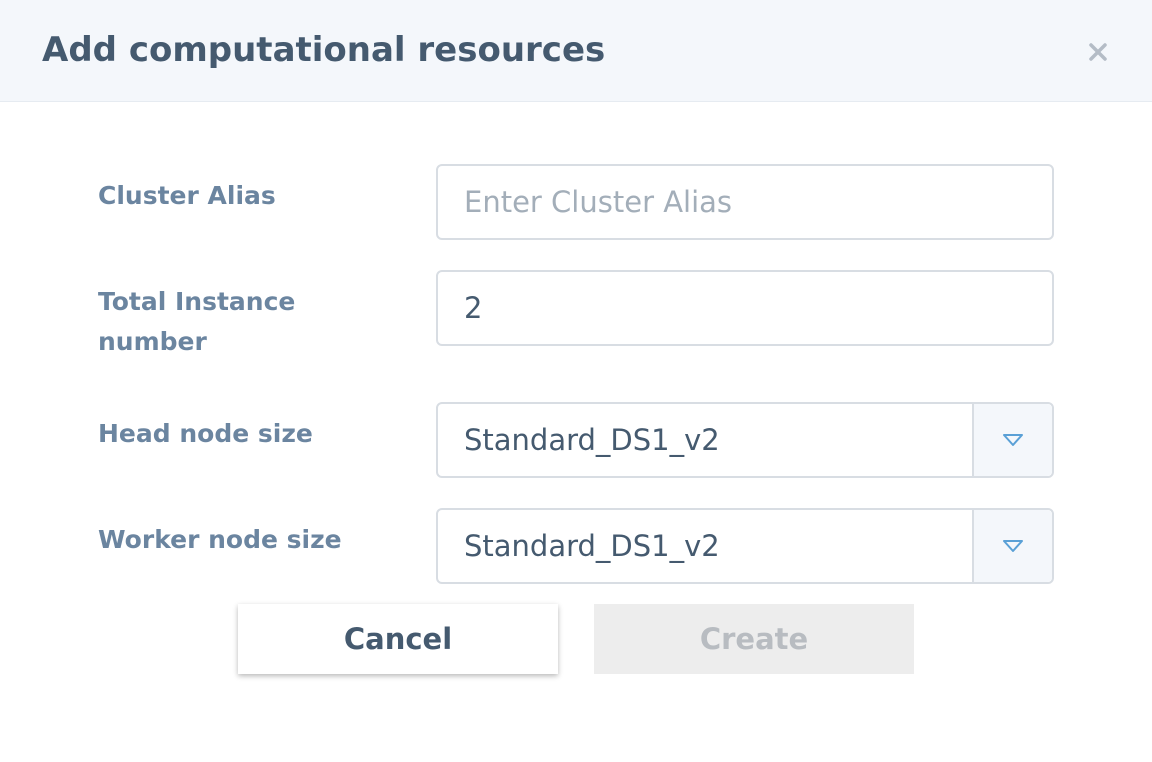  Describe the element at coordinates (754, 639) in the screenshot. I see `create-button: Create` at that location.